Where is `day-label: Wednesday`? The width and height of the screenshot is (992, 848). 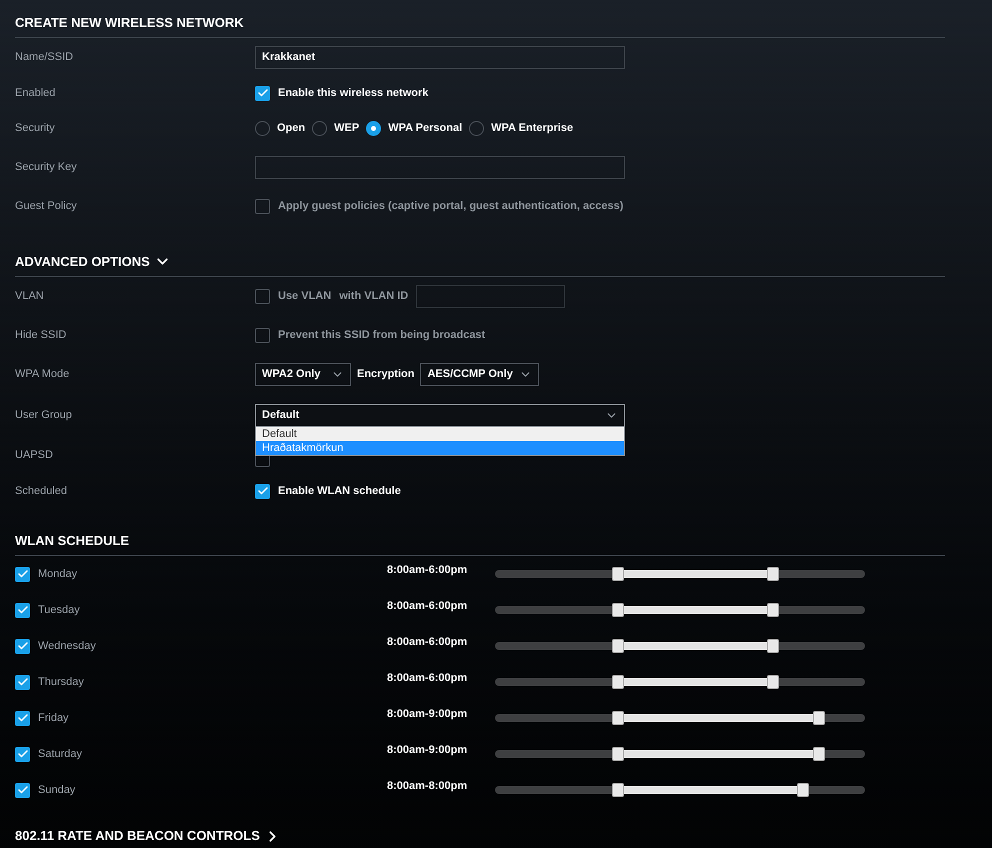
day-label: Wednesday is located at coordinates (67, 646).